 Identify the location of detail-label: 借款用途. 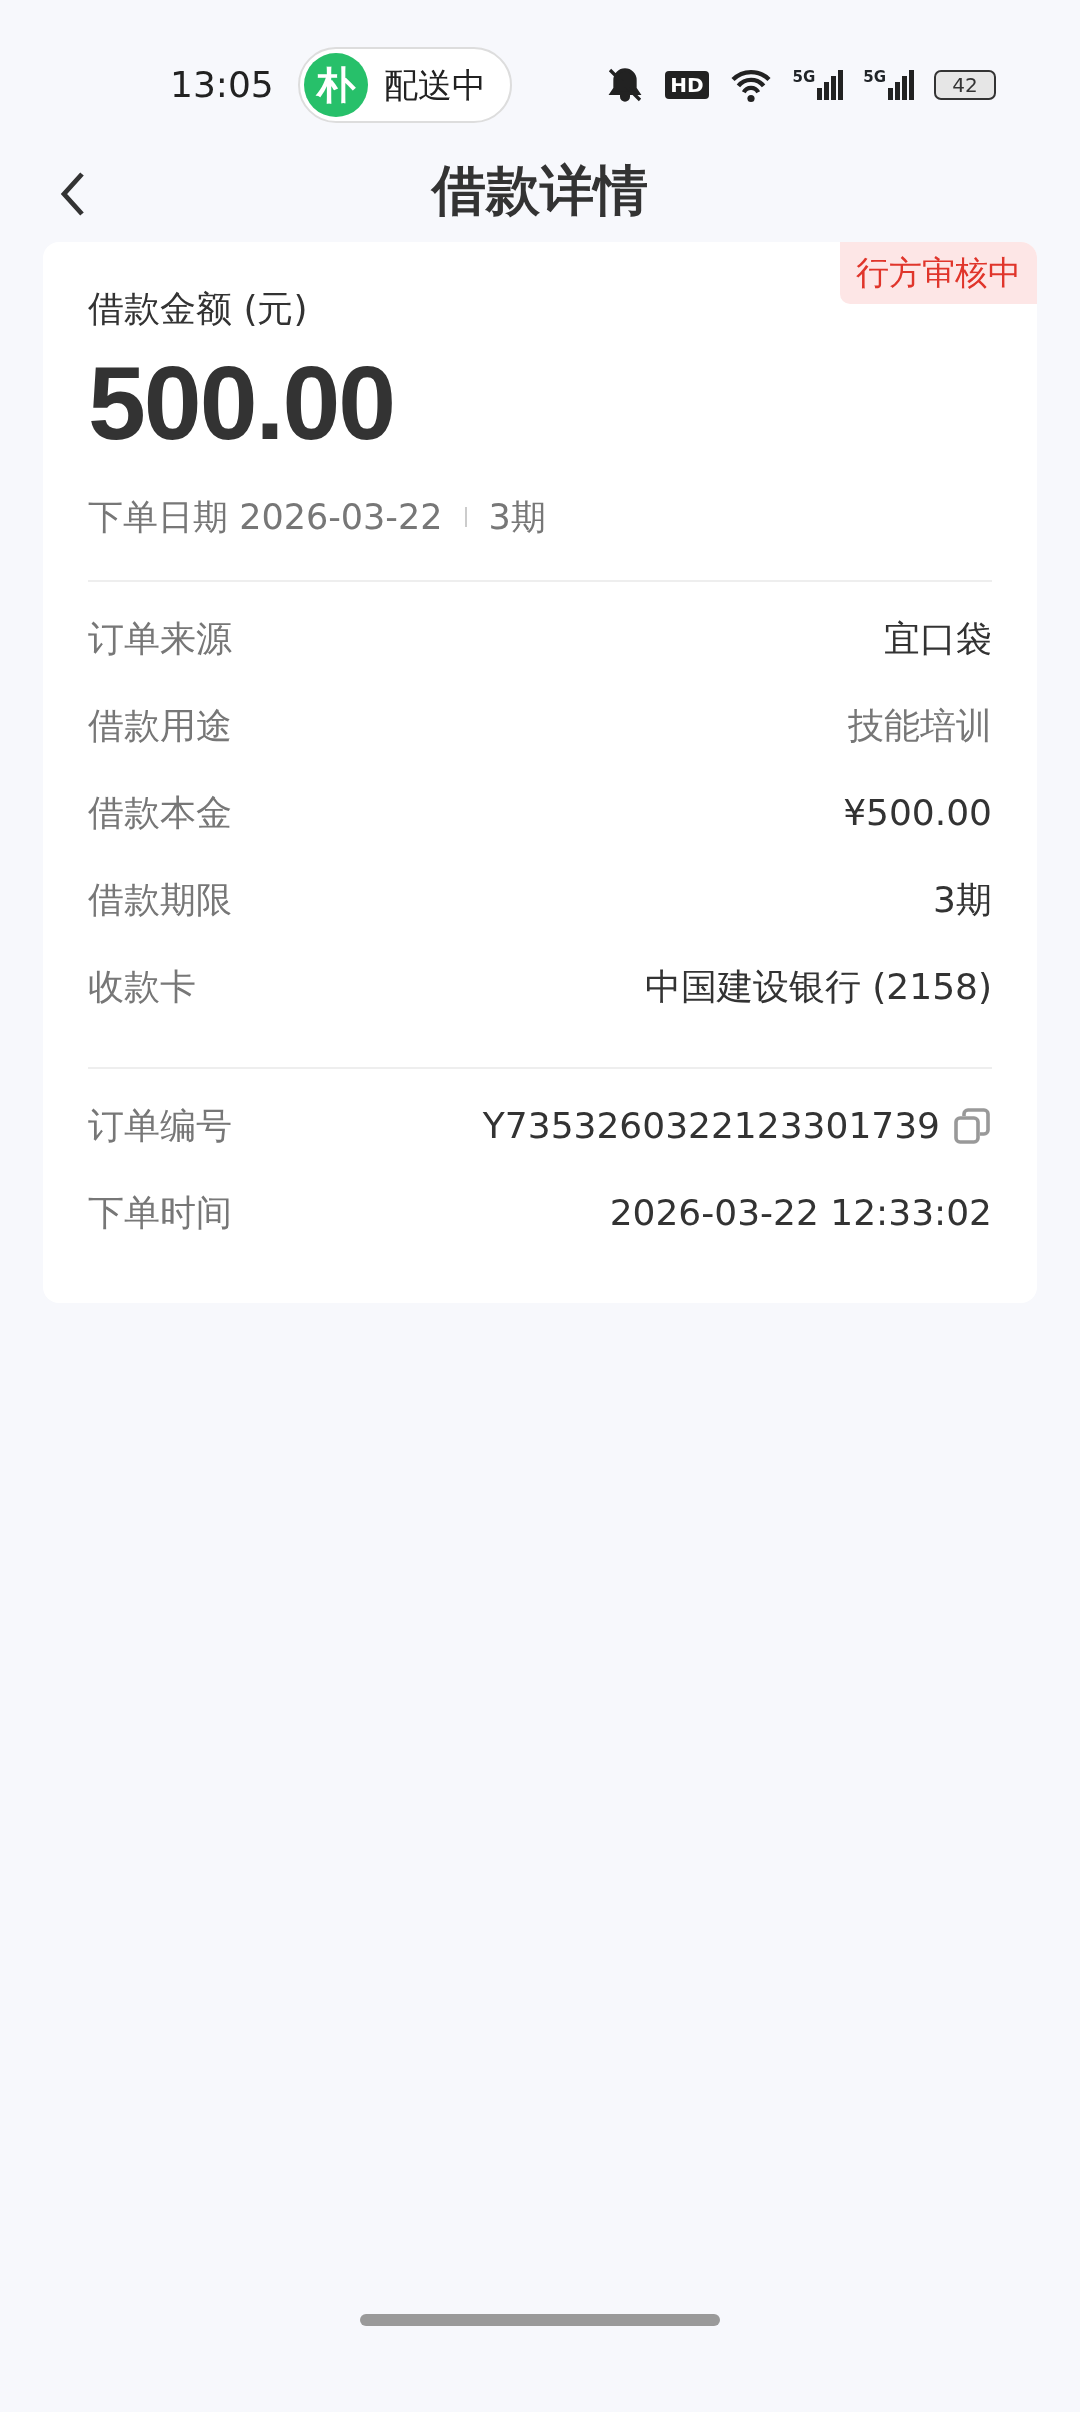
(160, 726).